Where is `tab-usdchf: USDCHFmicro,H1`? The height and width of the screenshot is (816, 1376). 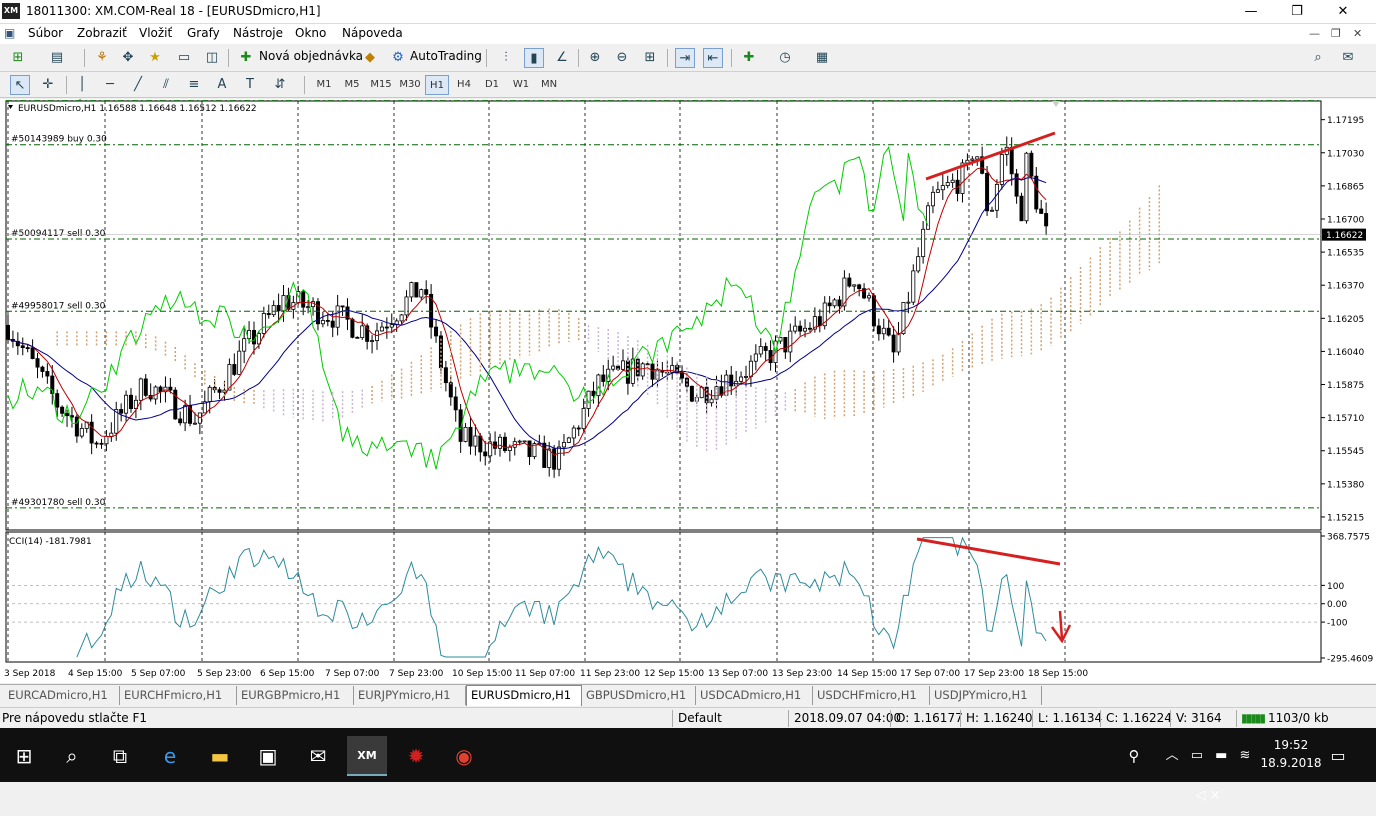
tab-usdchf: USDCHFmicro,H1 is located at coordinates (871, 695).